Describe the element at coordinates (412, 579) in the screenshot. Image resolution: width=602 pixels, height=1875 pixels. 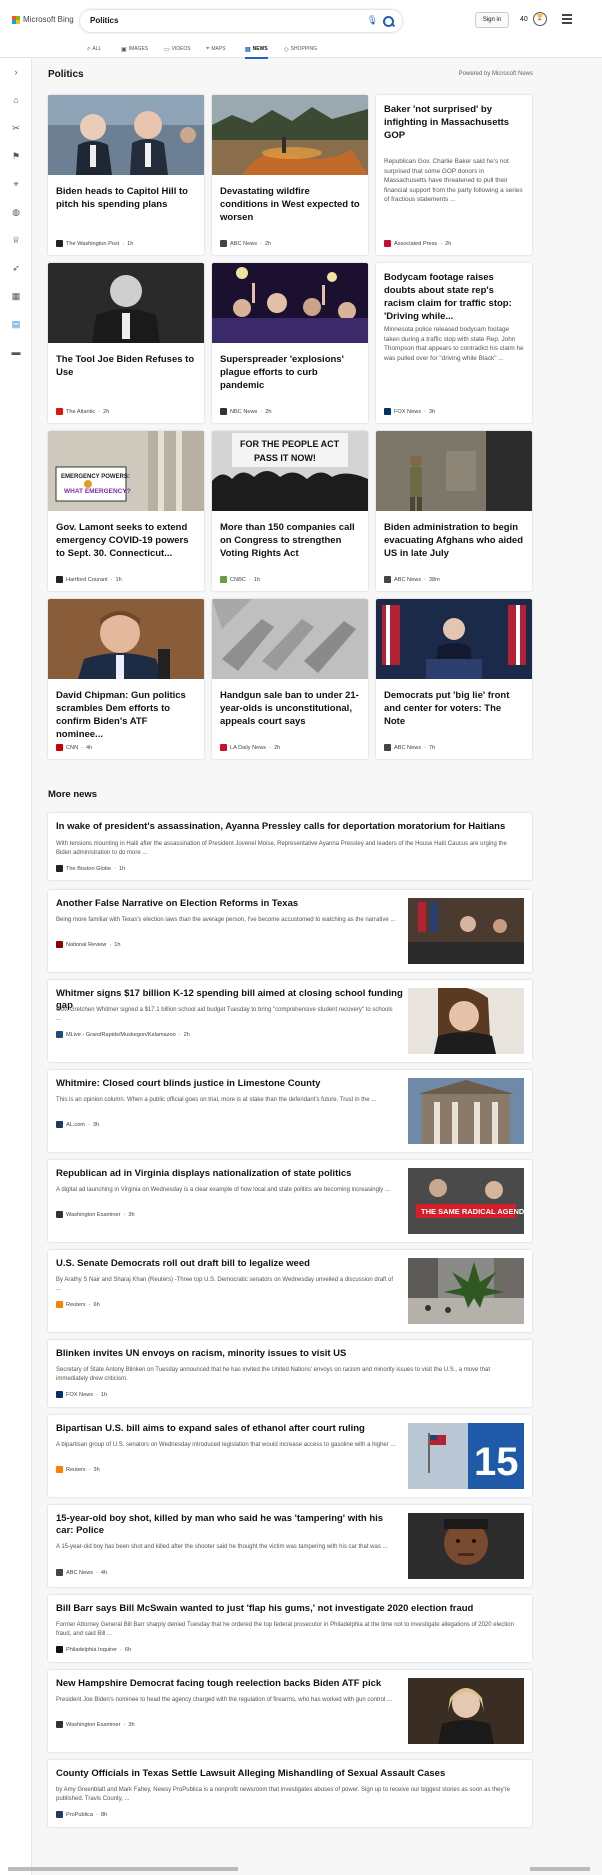
I see `card-source: ABC News · 38m` at that location.